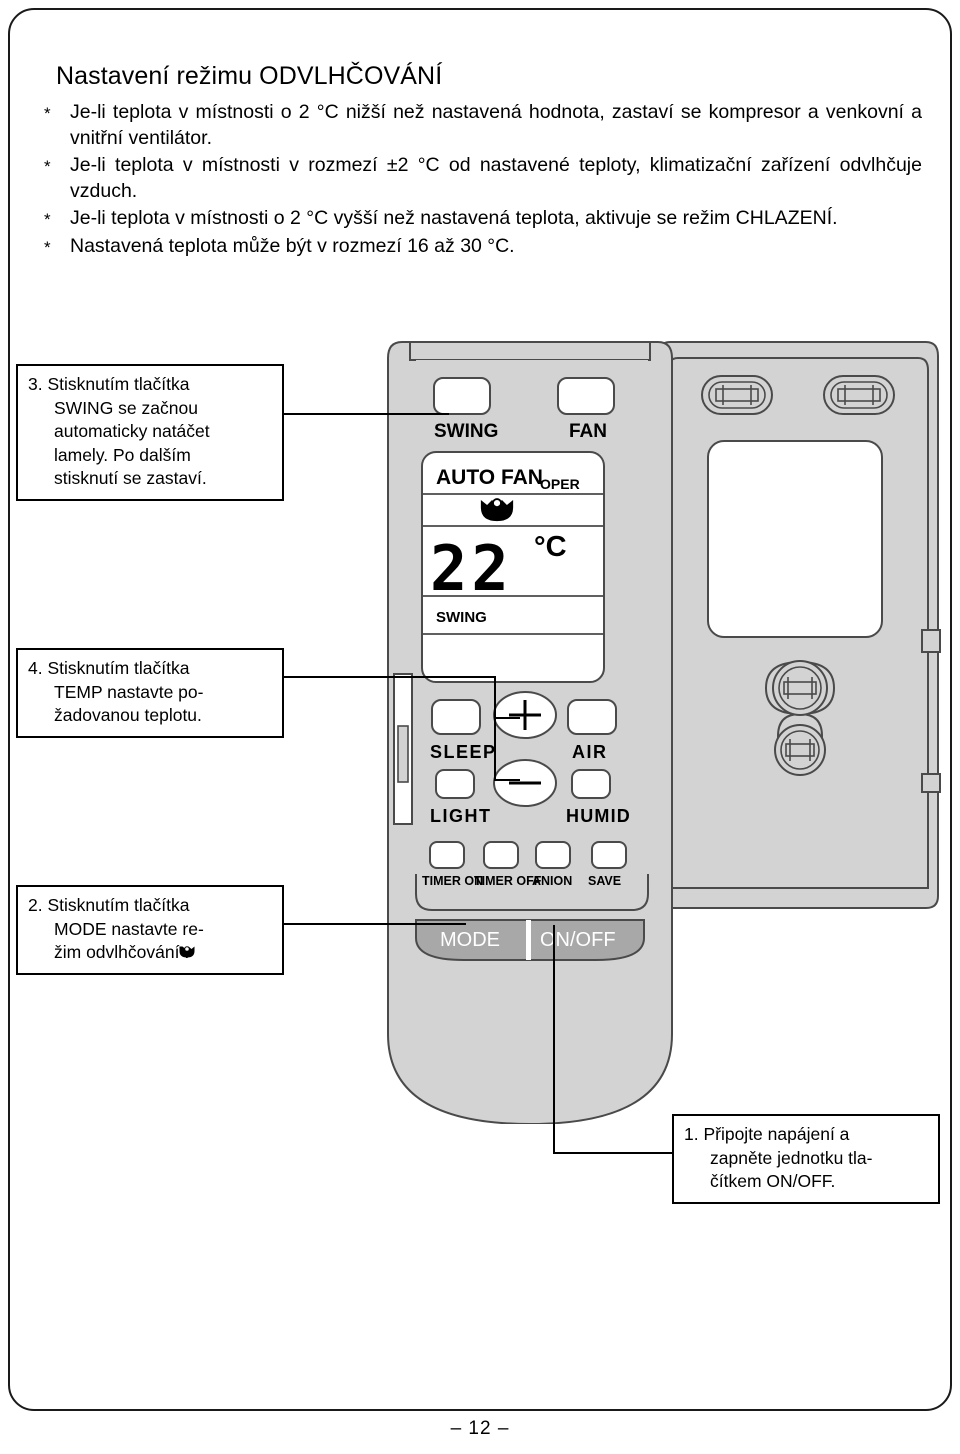 This screenshot has height=1454, width=960. Describe the element at coordinates (129, 691) in the screenshot. I see `callout-step4-line2: TEMP nastavte po-` at that location.